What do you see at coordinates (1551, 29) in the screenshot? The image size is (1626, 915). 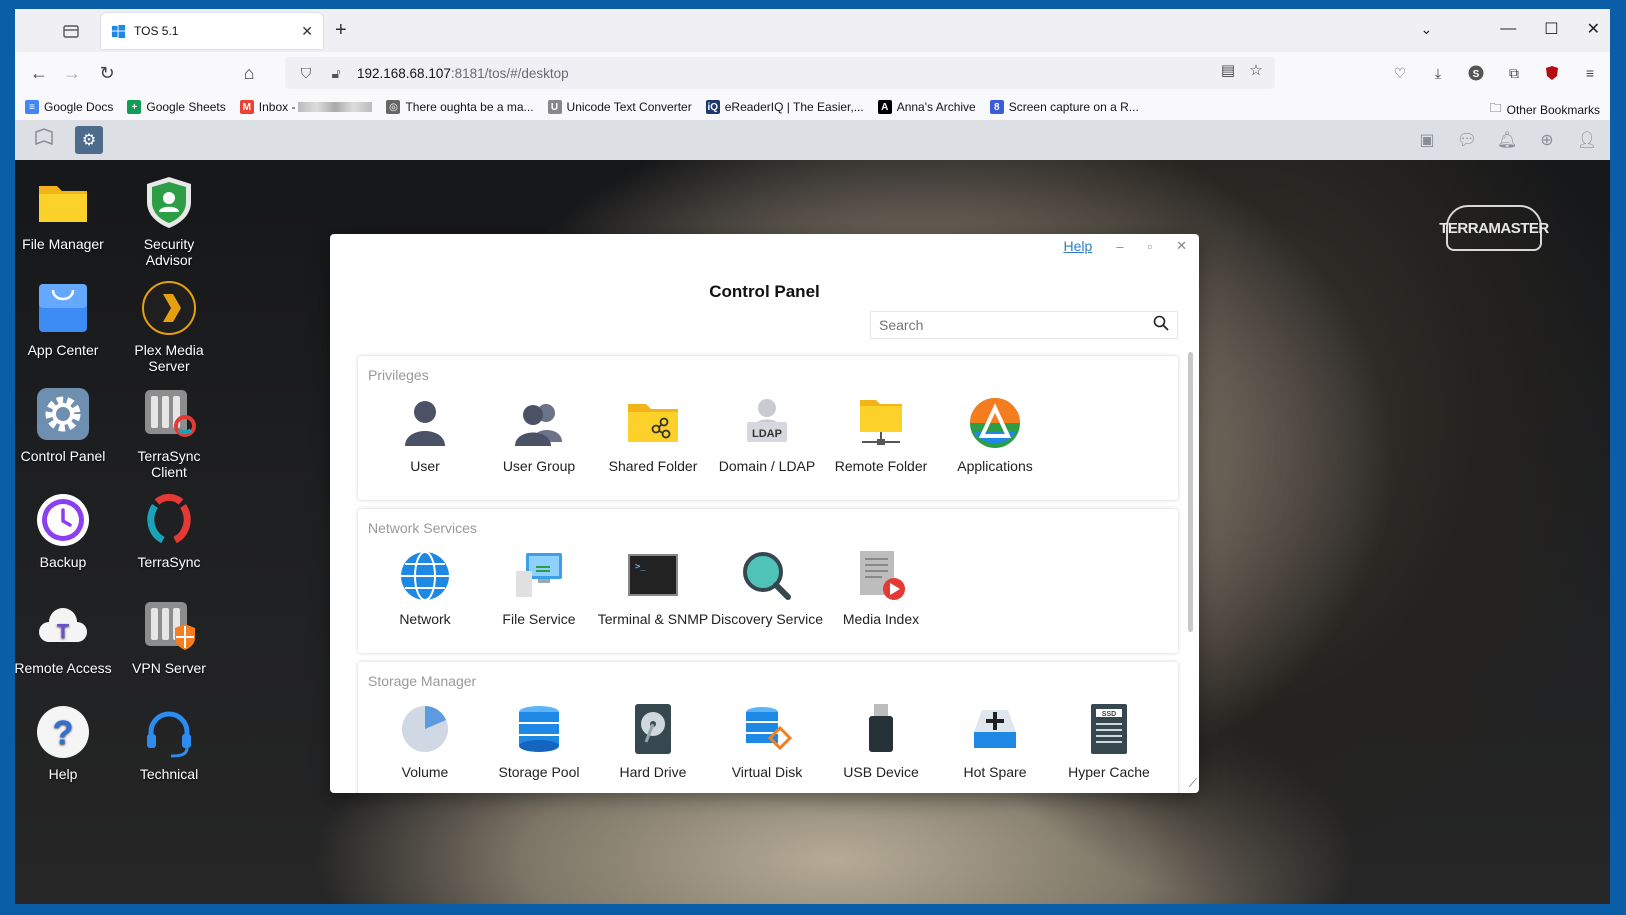 I see `maximize-icon: ☐` at bounding box center [1551, 29].